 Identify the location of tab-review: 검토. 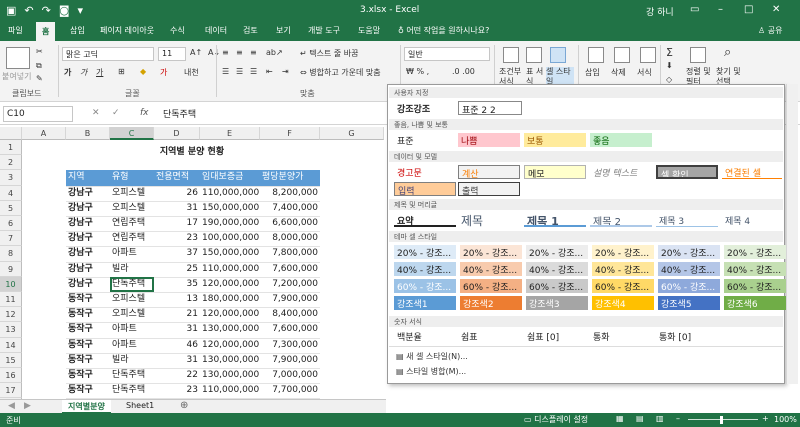
(250, 30).